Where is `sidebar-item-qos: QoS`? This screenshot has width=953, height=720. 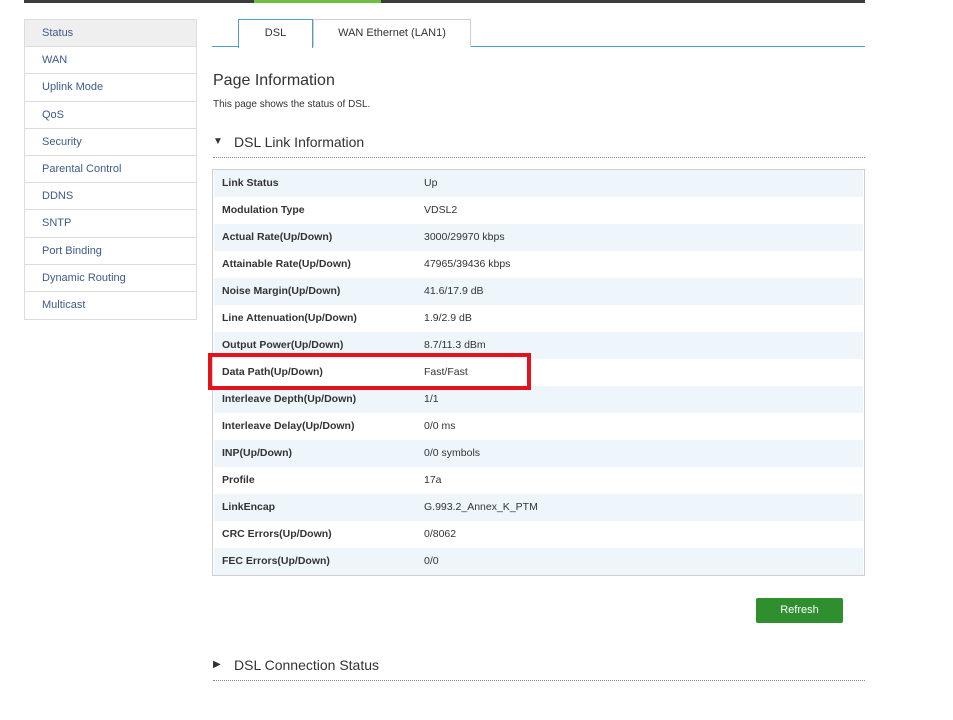 sidebar-item-qos: QoS is located at coordinates (110, 115).